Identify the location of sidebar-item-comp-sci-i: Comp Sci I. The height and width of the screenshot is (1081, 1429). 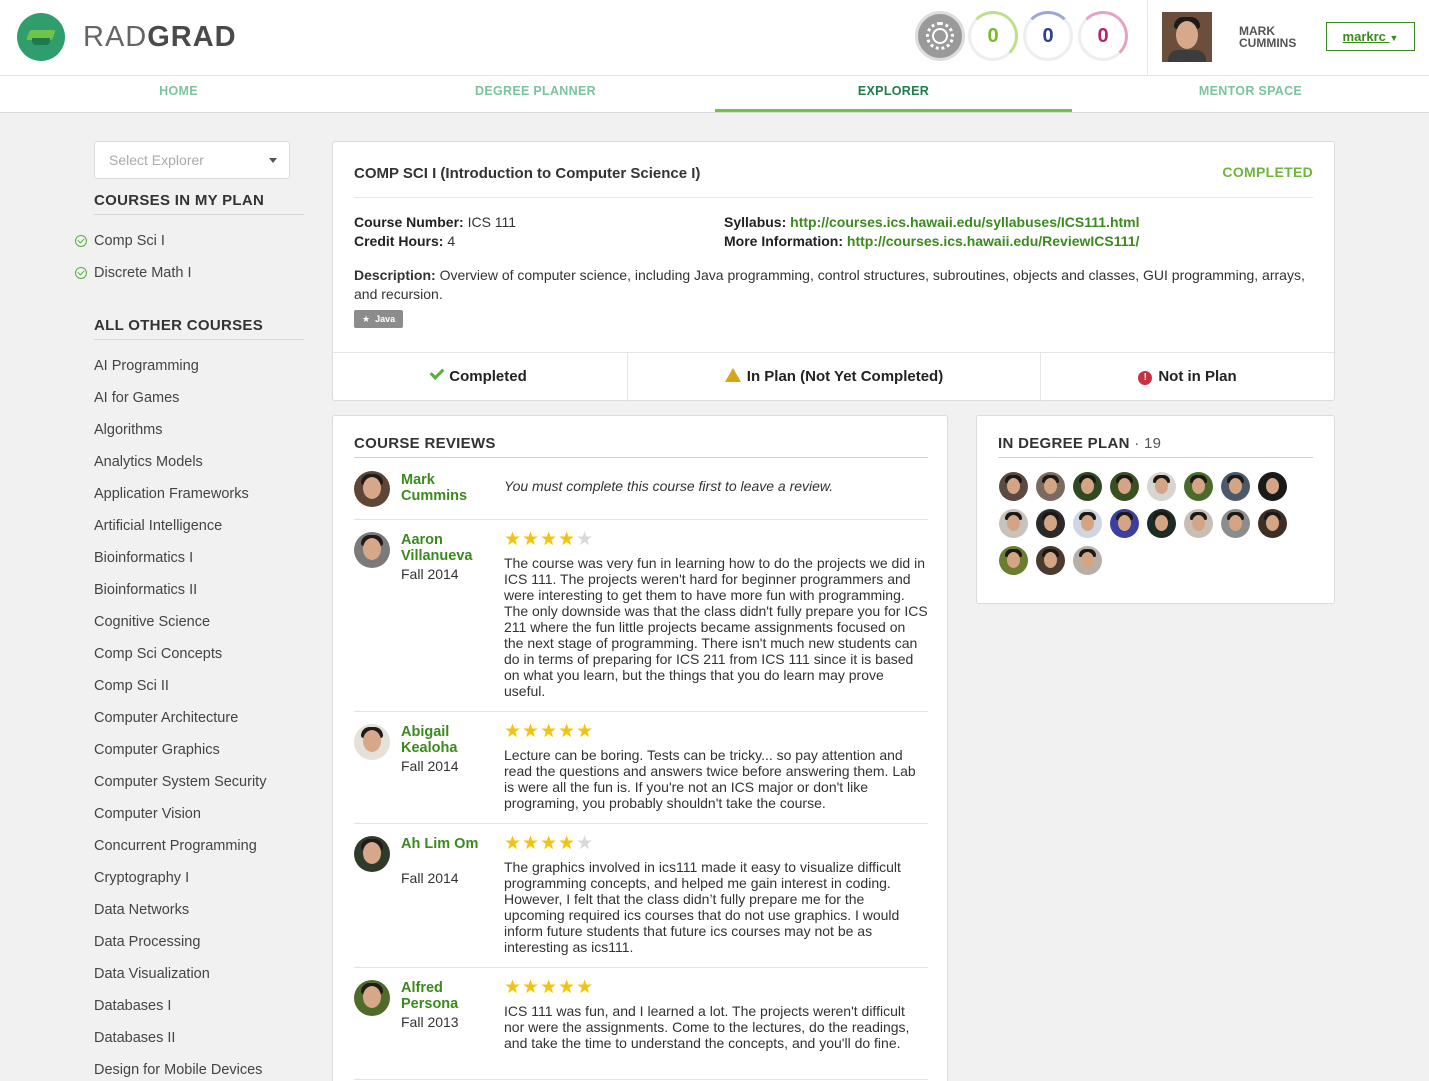
(189, 241).